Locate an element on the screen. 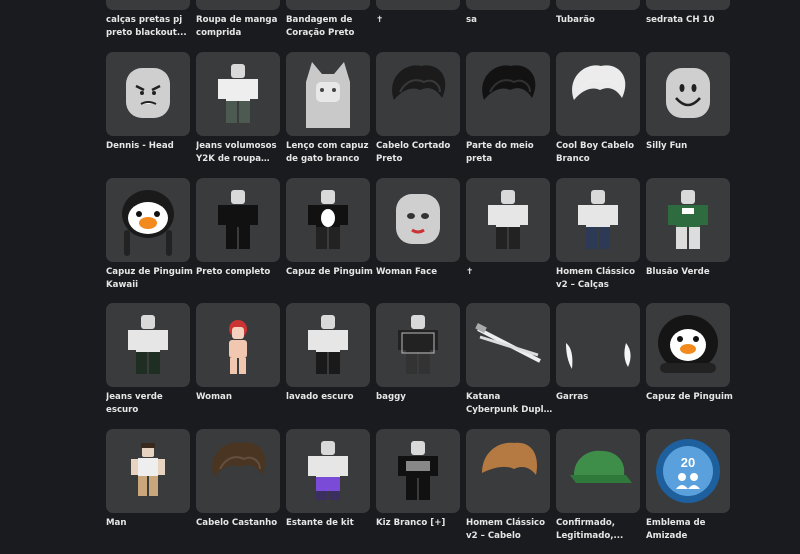 The height and width of the screenshot is (554, 800). catalog-item: sa is located at coordinates (508, 12).